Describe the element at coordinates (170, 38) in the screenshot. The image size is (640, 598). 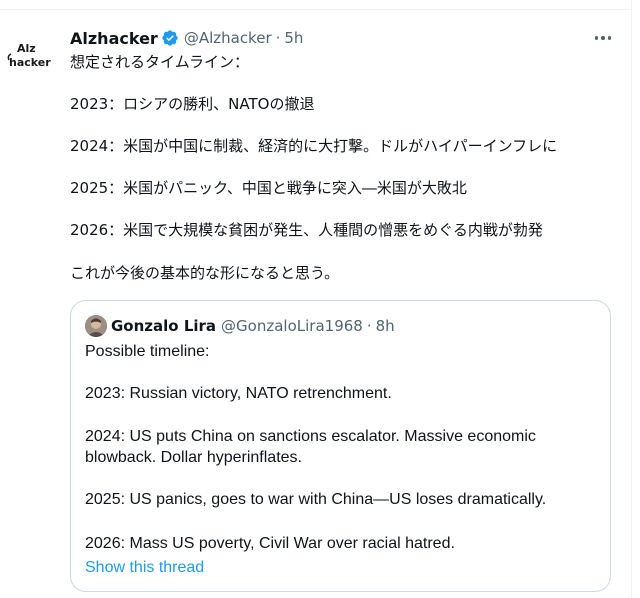
I see `verified-badge-icon` at that location.